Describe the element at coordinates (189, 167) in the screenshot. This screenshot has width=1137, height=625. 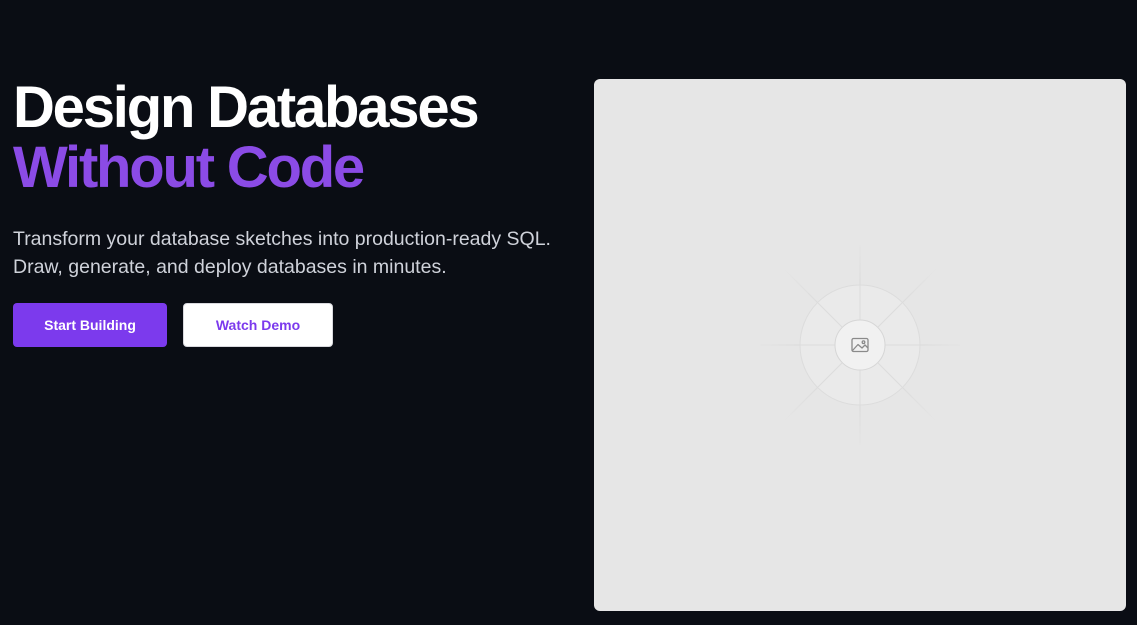
I see `headline-line-2-accent: Without Code` at that location.